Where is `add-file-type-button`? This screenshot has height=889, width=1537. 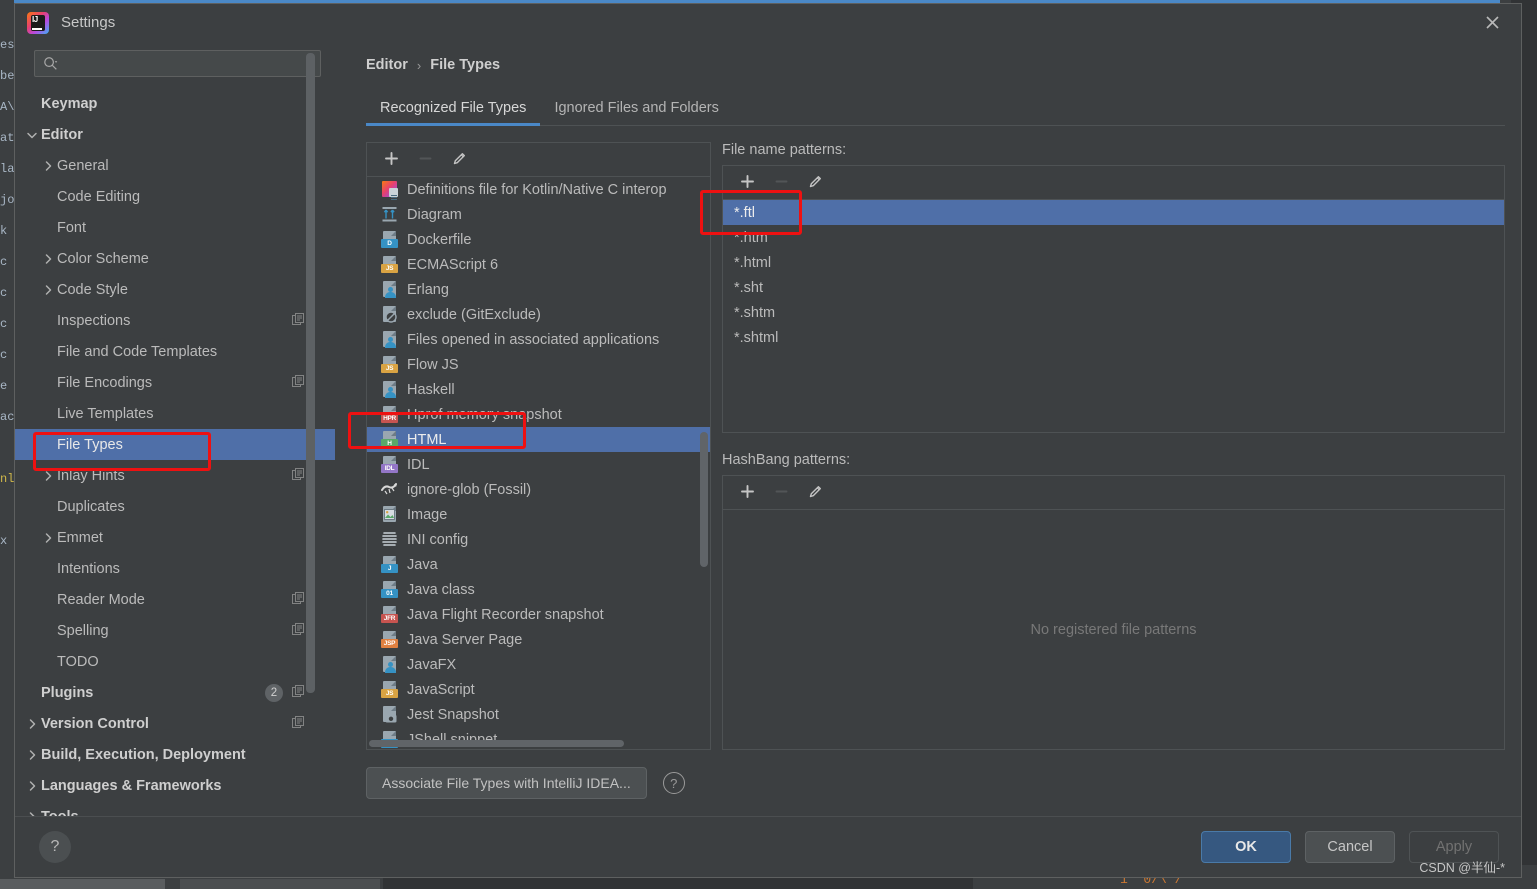 add-file-type-button is located at coordinates (391, 160).